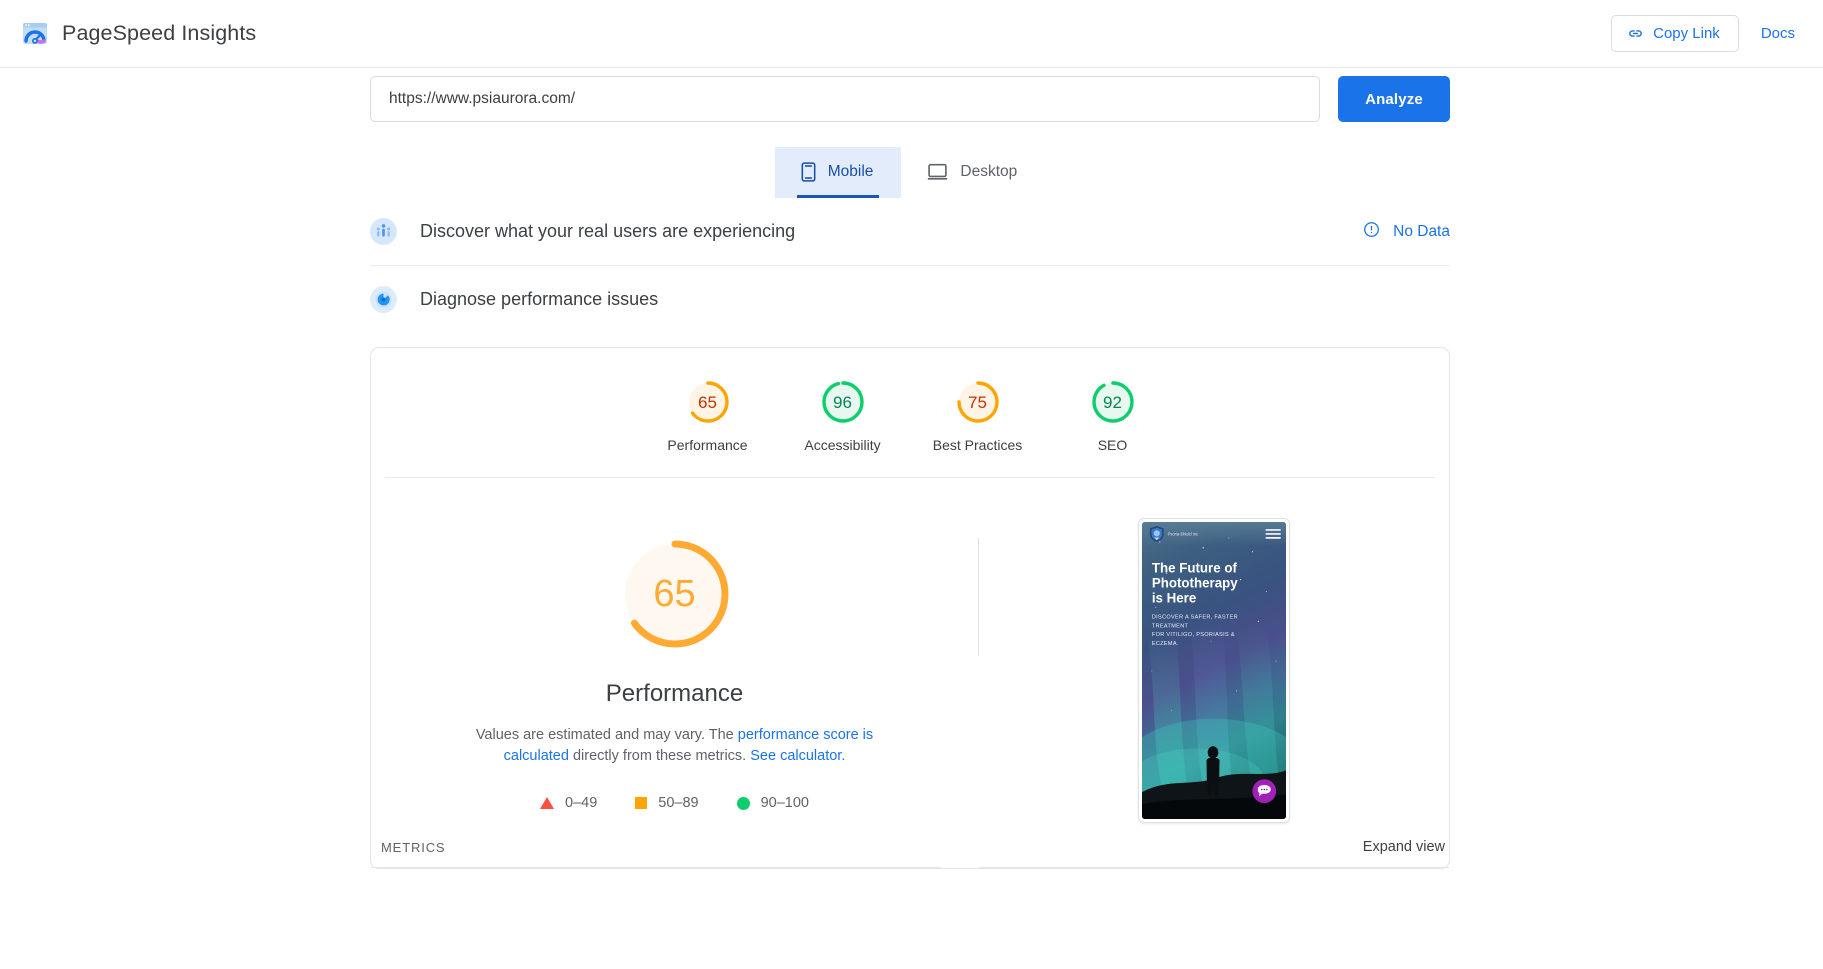  I want to click on legend-label-good: 90–100, so click(784, 803).